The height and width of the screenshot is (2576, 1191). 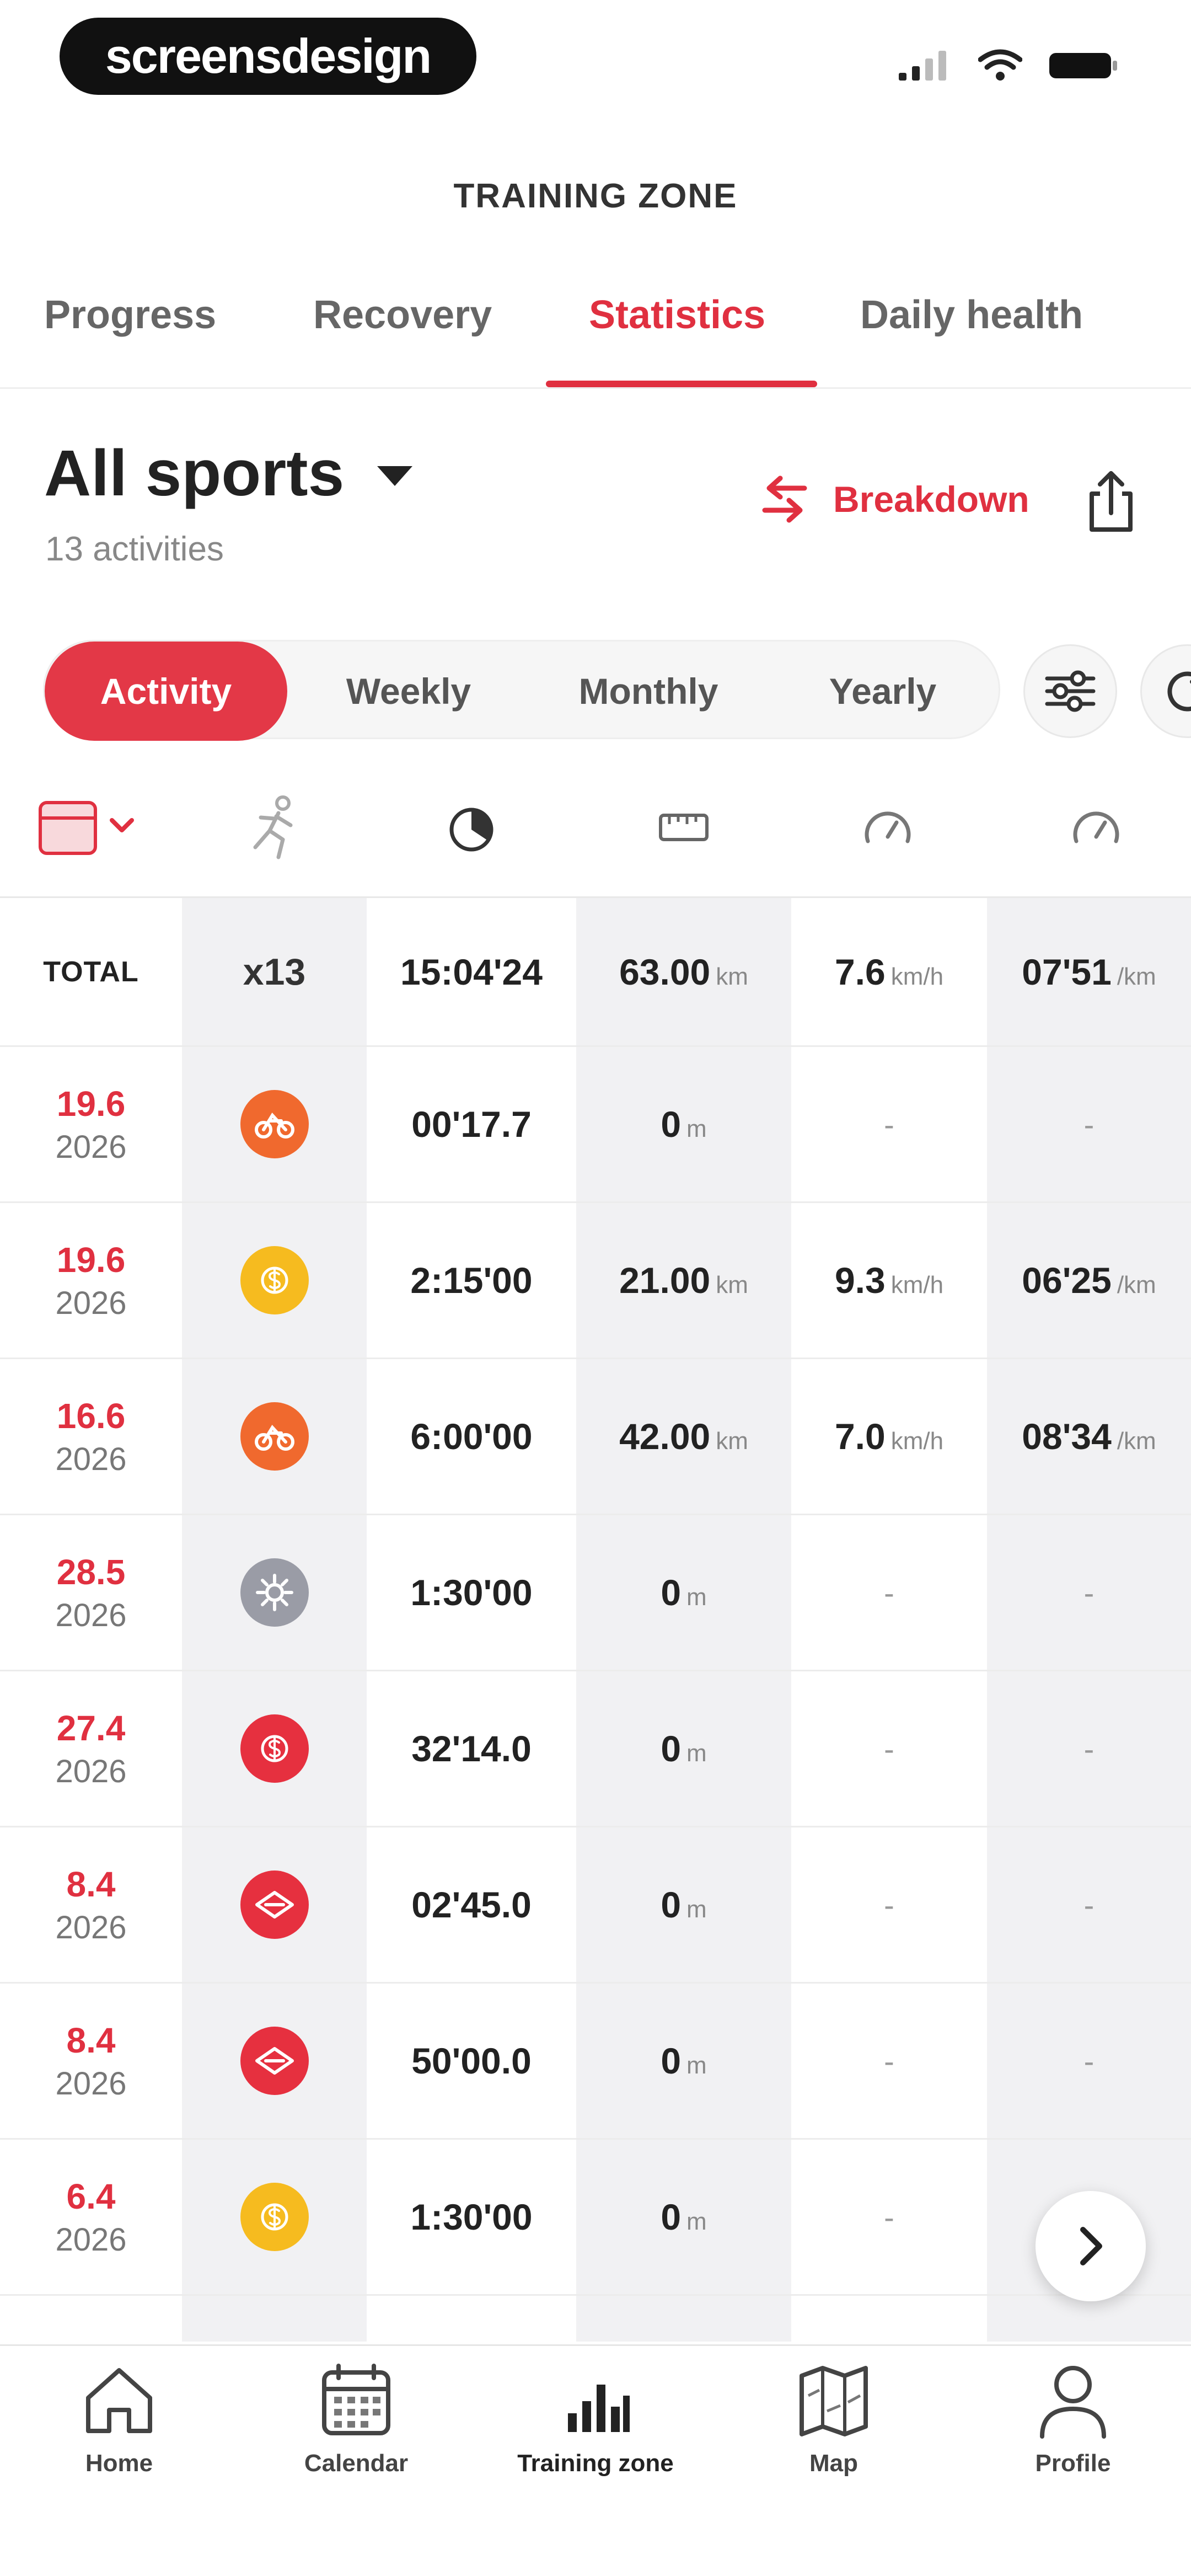 I want to click on tab-daily-health: Daily health, so click(x=971, y=315).